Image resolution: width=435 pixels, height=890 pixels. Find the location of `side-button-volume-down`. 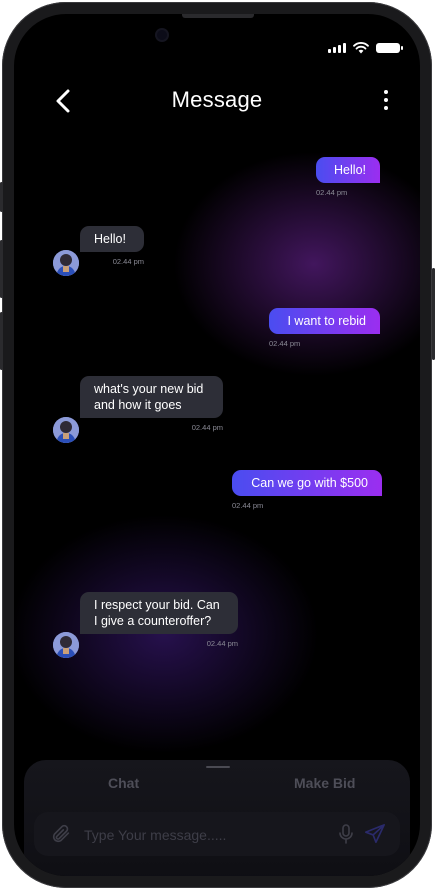

side-button-volume-down is located at coordinates (1, 341).